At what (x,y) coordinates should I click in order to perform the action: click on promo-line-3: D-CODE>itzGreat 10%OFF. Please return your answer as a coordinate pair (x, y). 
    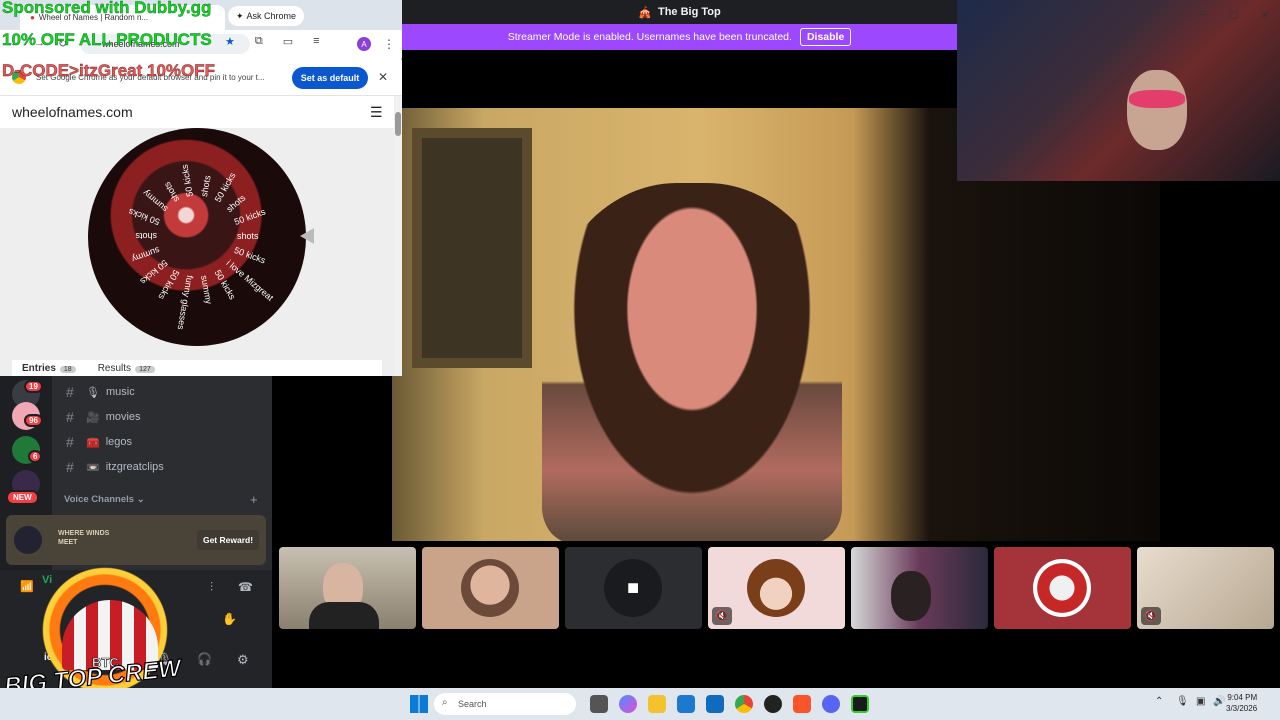
    Looking at the image, I should click on (109, 70).